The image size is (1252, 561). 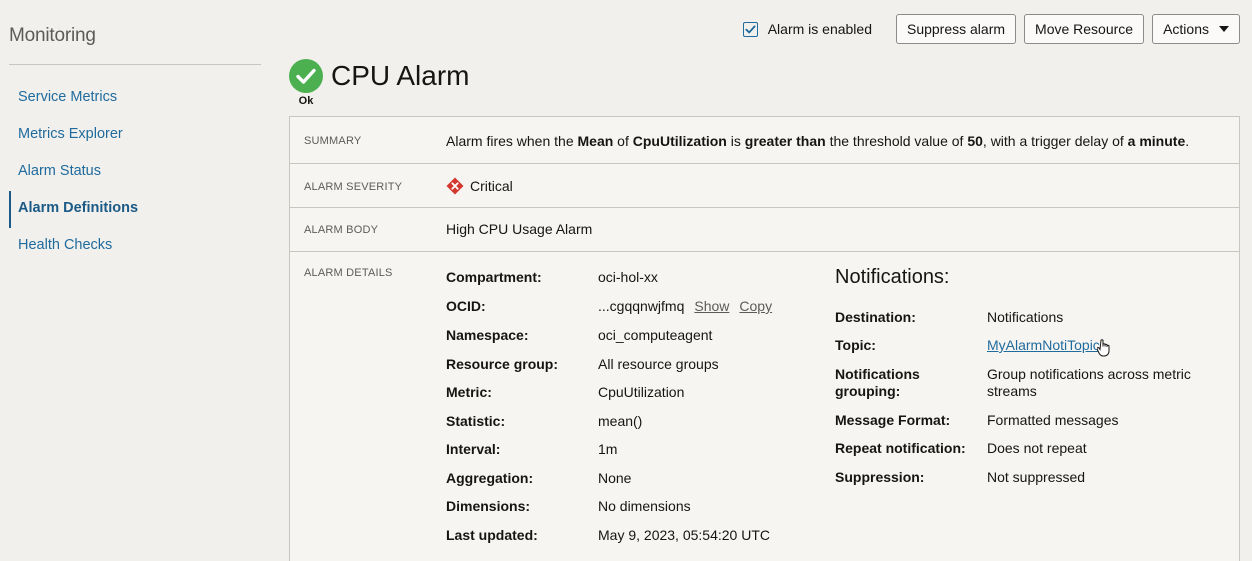 I want to click on ocid-text: ...cgqqnwjfmq, so click(x=641, y=306).